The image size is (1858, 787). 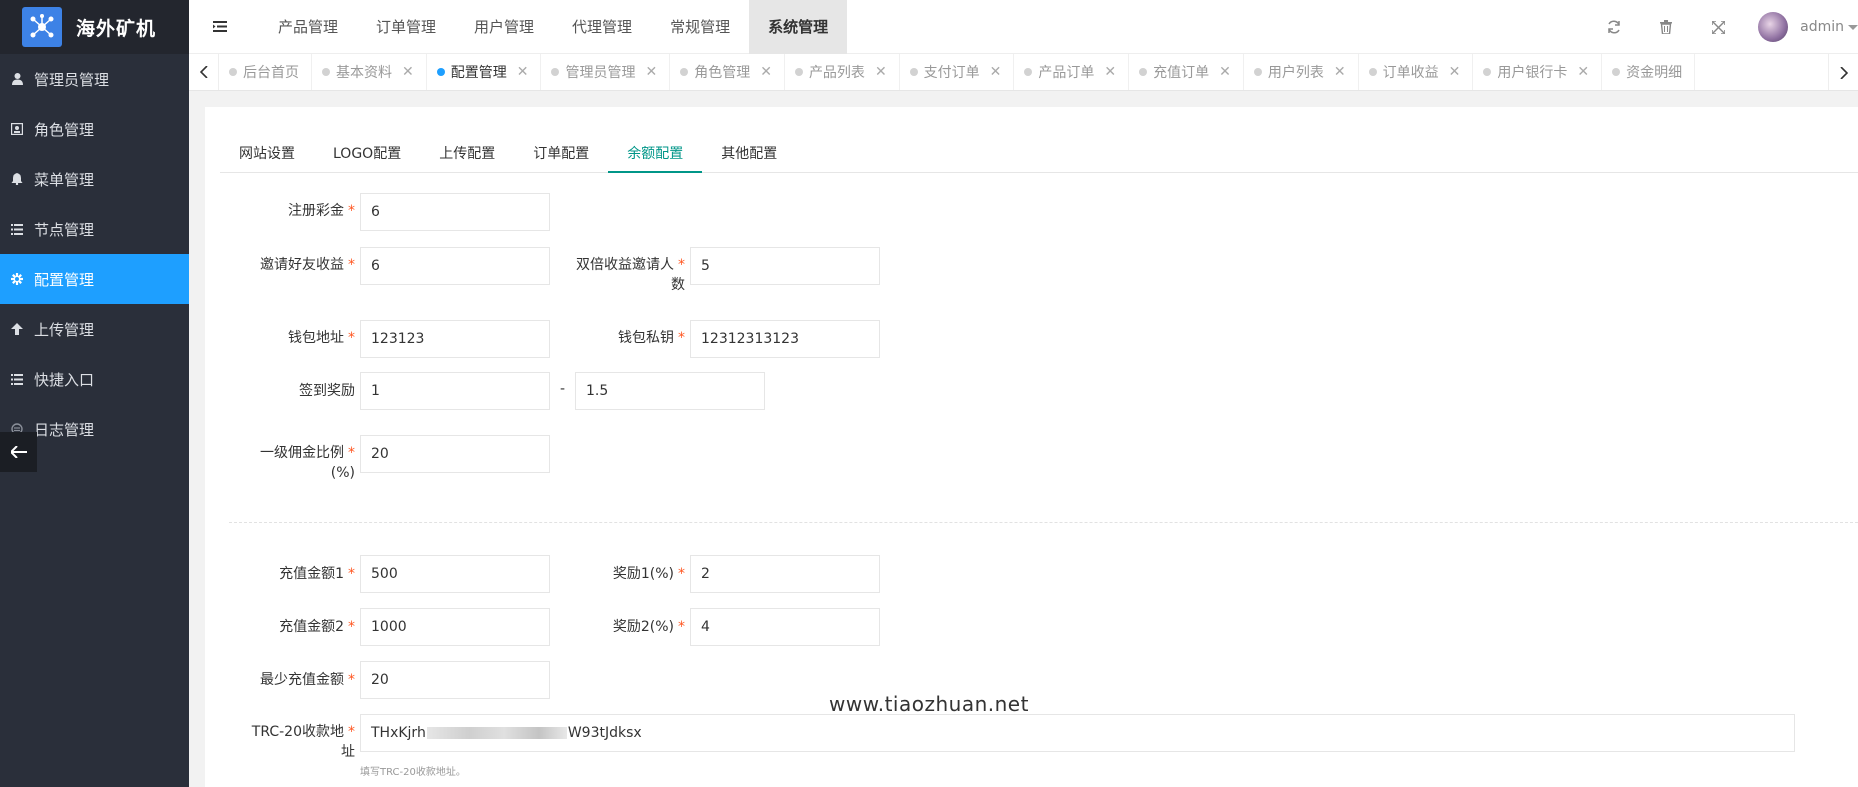 I want to click on label-text: 址, so click(x=348, y=752).